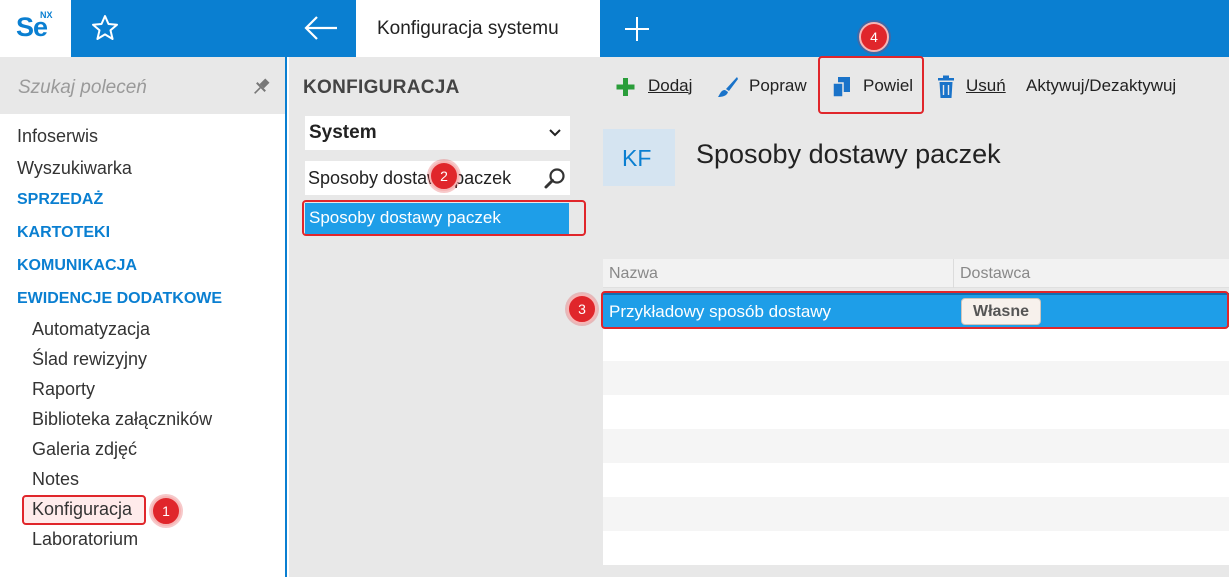  Describe the element at coordinates (871, 85) in the screenshot. I see `annotation-highlight-duplicate` at that location.